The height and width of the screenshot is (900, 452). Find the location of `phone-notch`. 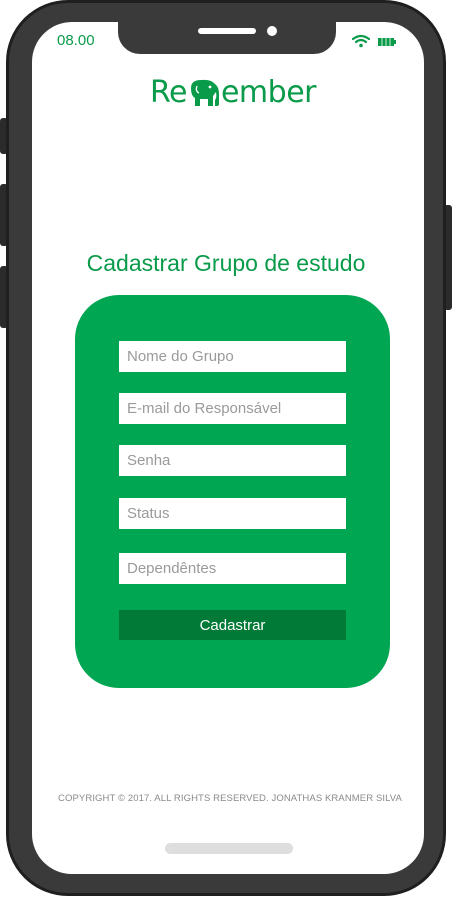

phone-notch is located at coordinates (227, 38).